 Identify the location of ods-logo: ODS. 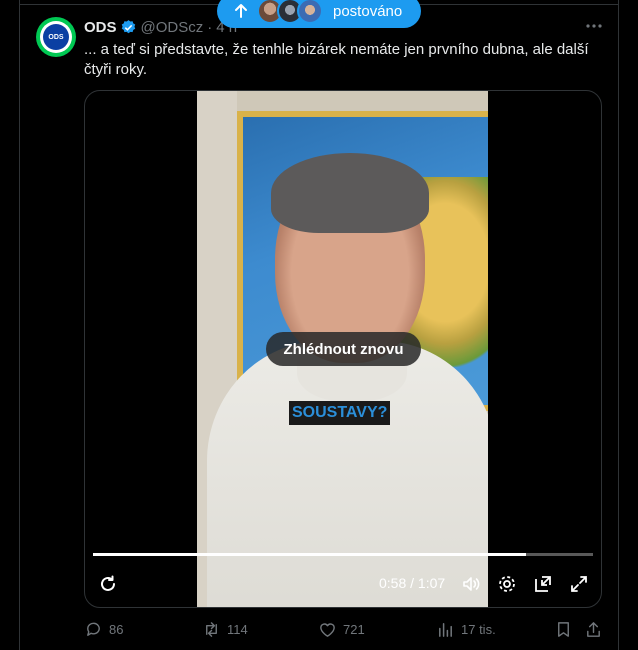
(56, 37).